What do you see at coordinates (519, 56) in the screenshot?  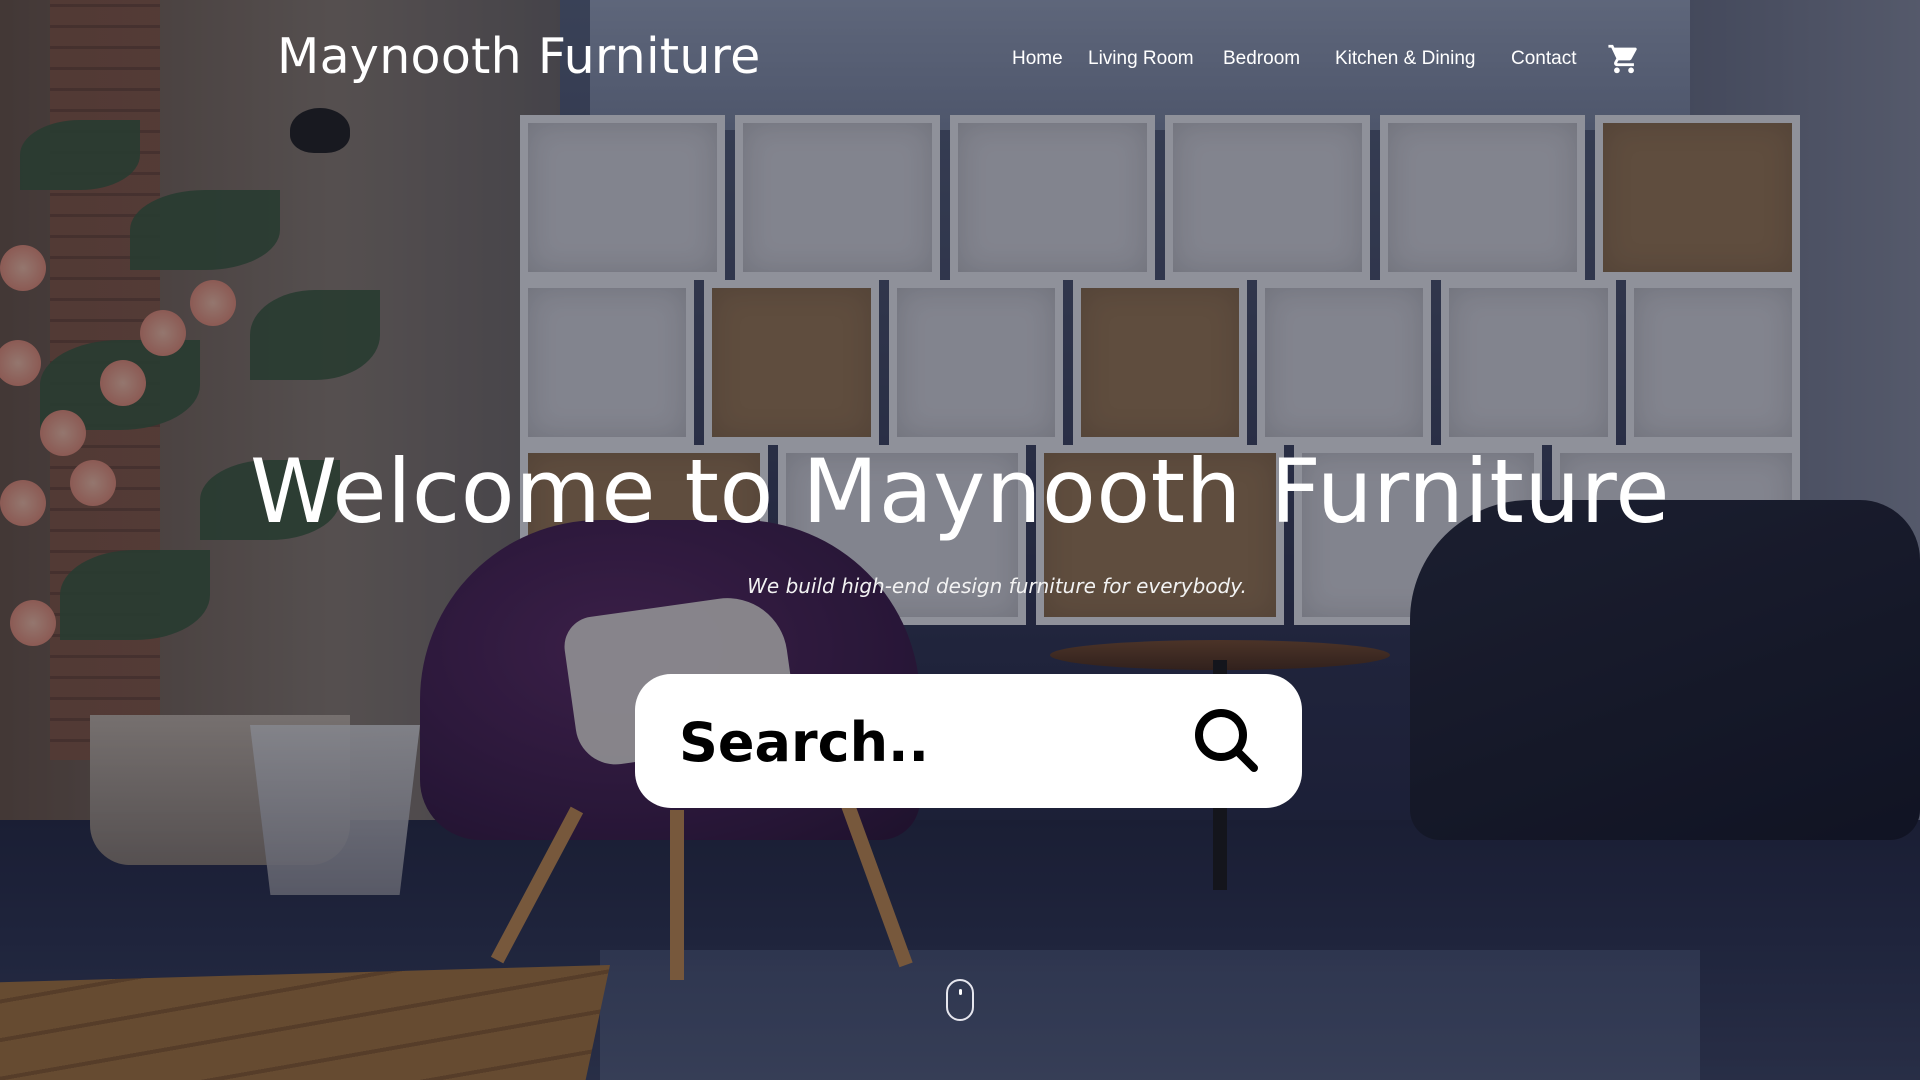 I see `brand-logo-link: Maynooth Furniture` at bounding box center [519, 56].